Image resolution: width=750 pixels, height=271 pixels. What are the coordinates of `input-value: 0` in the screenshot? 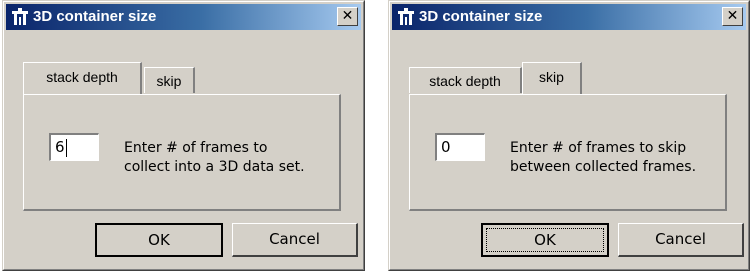 It's located at (446, 147).